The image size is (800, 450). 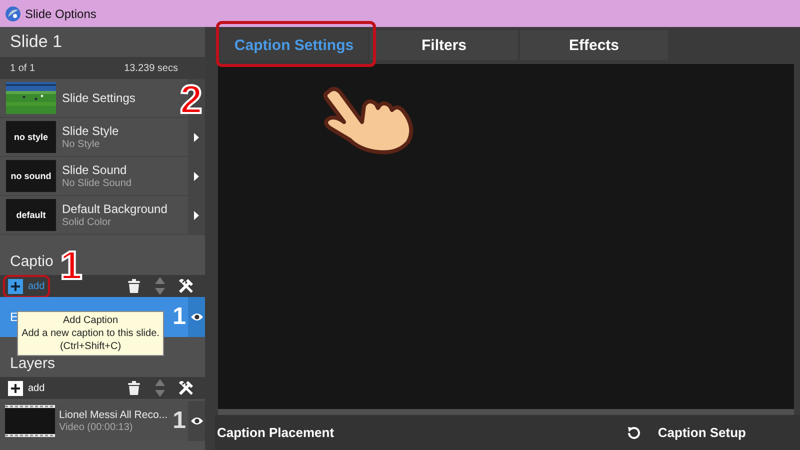 What do you see at coordinates (91, 320) in the screenshot?
I see `tooltip-title: Add Caption` at bounding box center [91, 320].